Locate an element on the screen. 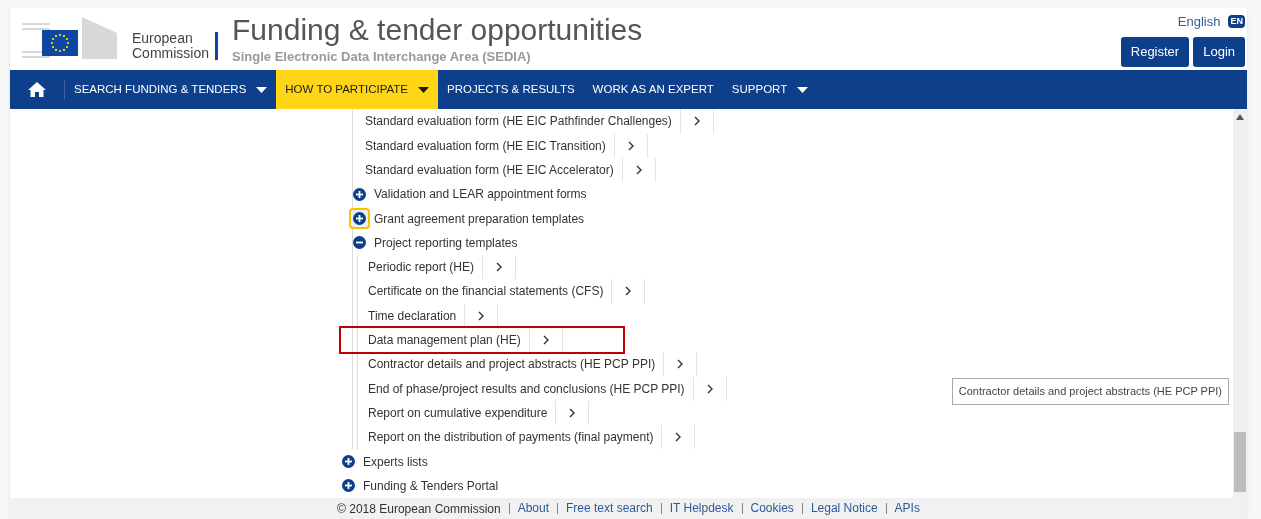 The width and height of the screenshot is (1261, 519). nav-tab: SUPPORT is located at coordinates (770, 90).